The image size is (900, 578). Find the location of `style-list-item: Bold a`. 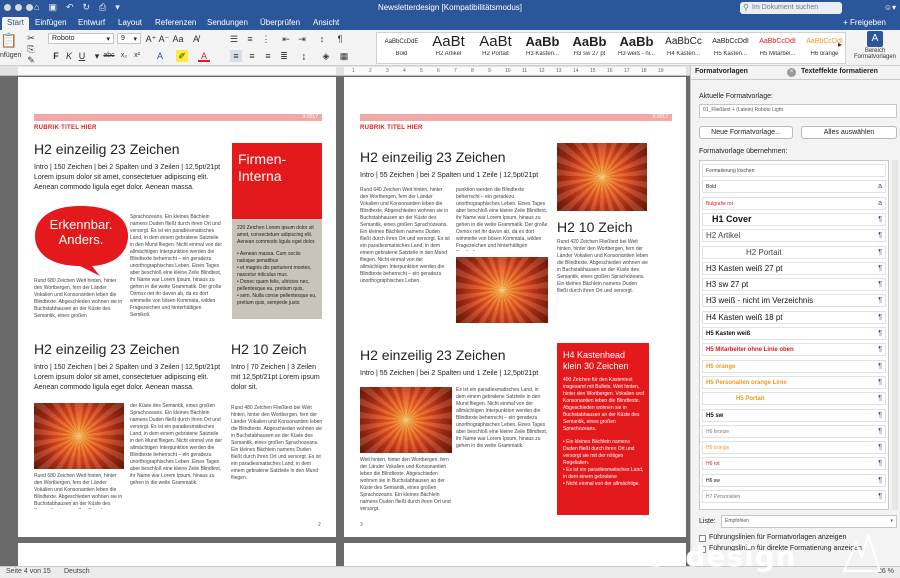

style-list-item: Bold a is located at coordinates (794, 187).